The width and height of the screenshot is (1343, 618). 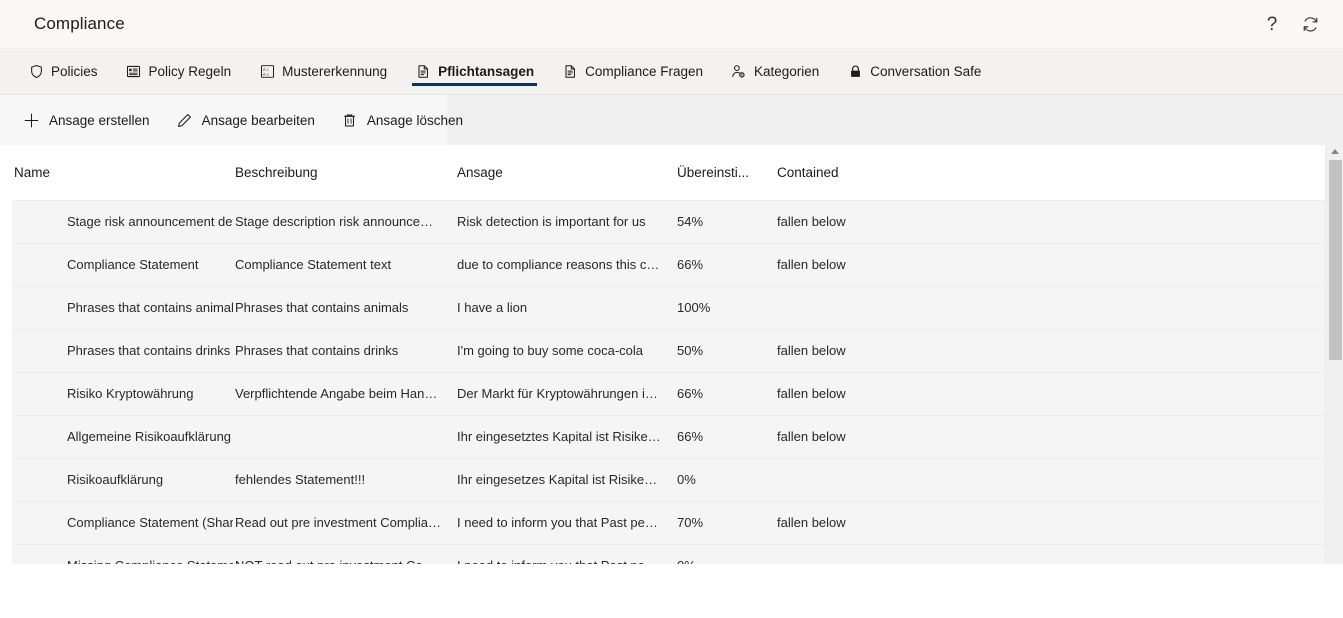 I want to click on column-header-spacer, so click(x=1130, y=173).